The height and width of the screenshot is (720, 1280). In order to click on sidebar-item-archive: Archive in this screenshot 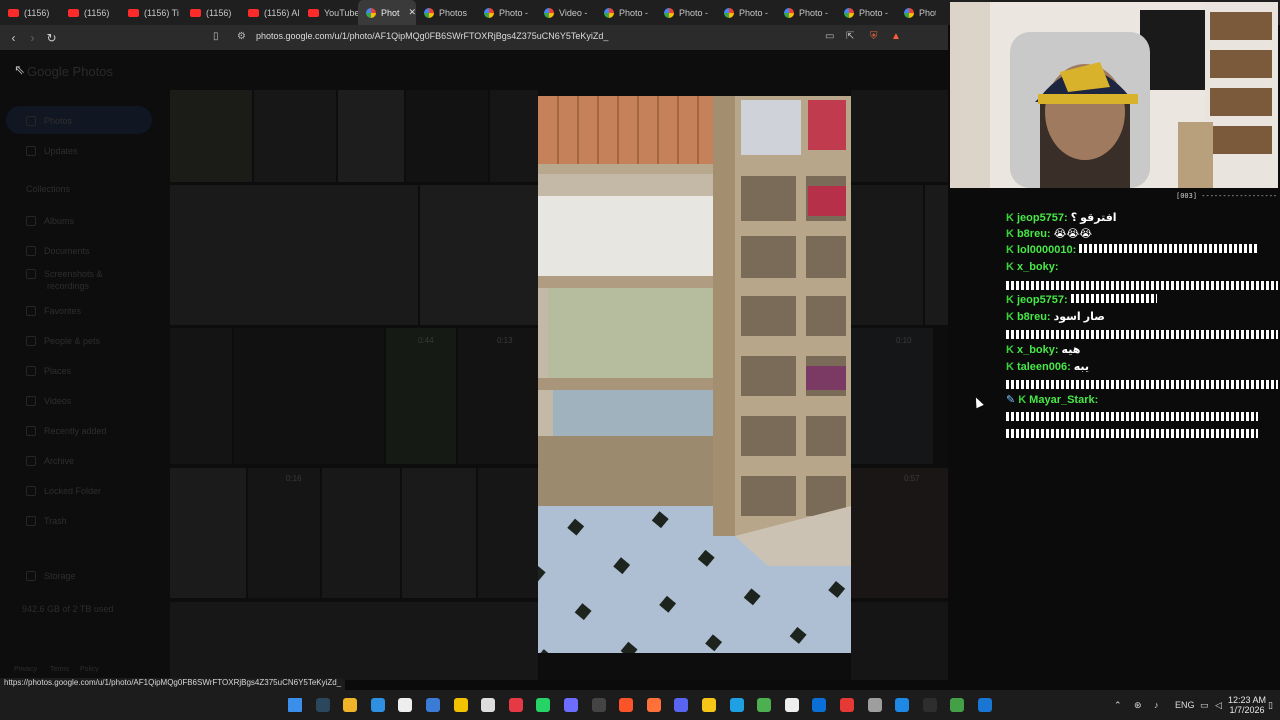, I will do `click(50, 461)`.